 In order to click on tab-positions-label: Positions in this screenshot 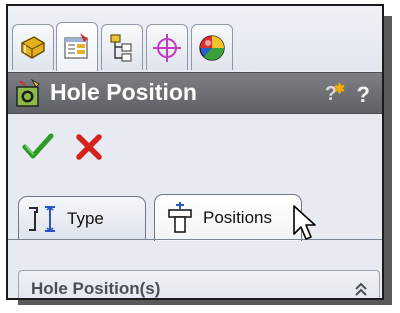, I will do `click(237, 217)`.